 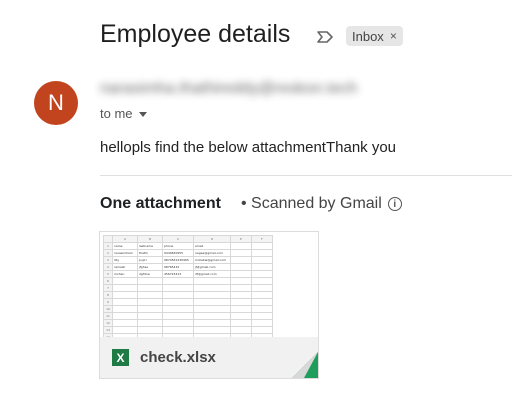 What do you see at coordinates (150, 267) in the screenshot?
I see `sheet-cell: jfghse` at bounding box center [150, 267].